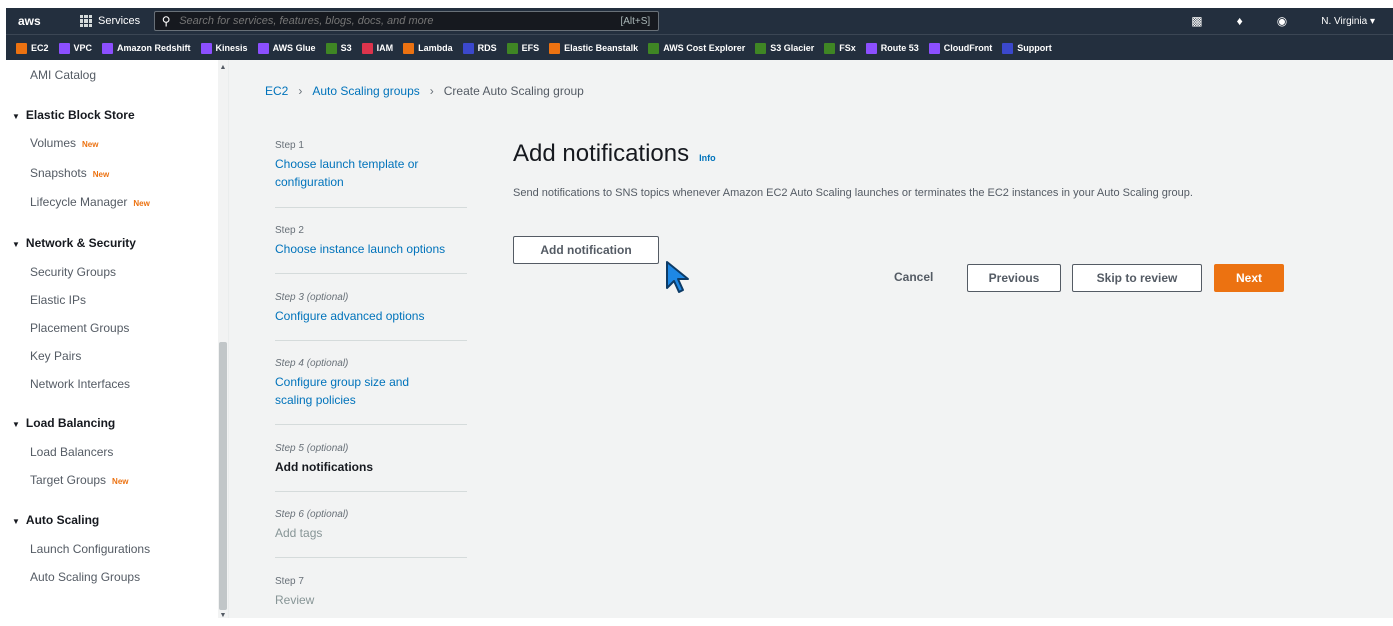  What do you see at coordinates (324, 467) in the screenshot?
I see `step-current: Add notifications` at bounding box center [324, 467].